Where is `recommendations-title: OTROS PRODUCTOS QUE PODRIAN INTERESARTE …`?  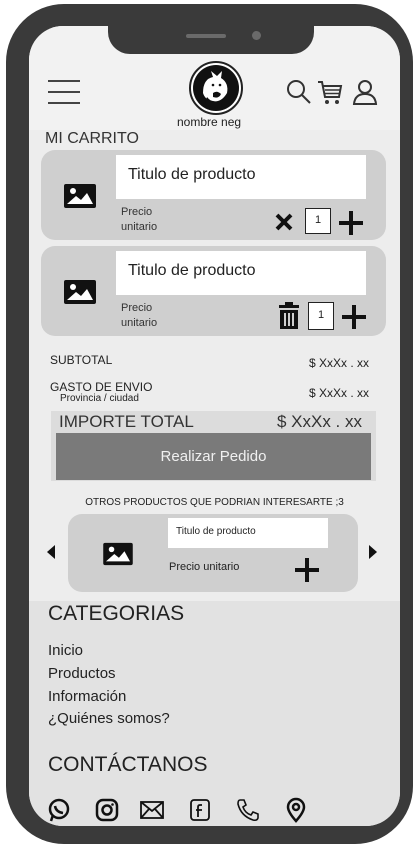
recommendations-title: OTROS PRODUCTOS QUE PODRIAN INTERESARTE … is located at coordinates (214, 502).